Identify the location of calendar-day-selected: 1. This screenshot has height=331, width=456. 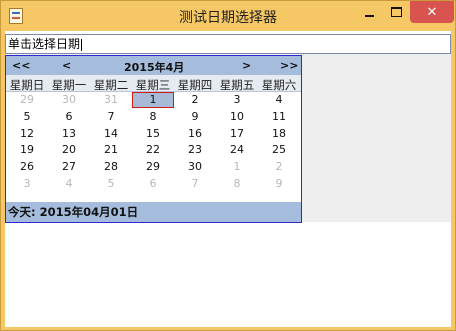
(153, 100).